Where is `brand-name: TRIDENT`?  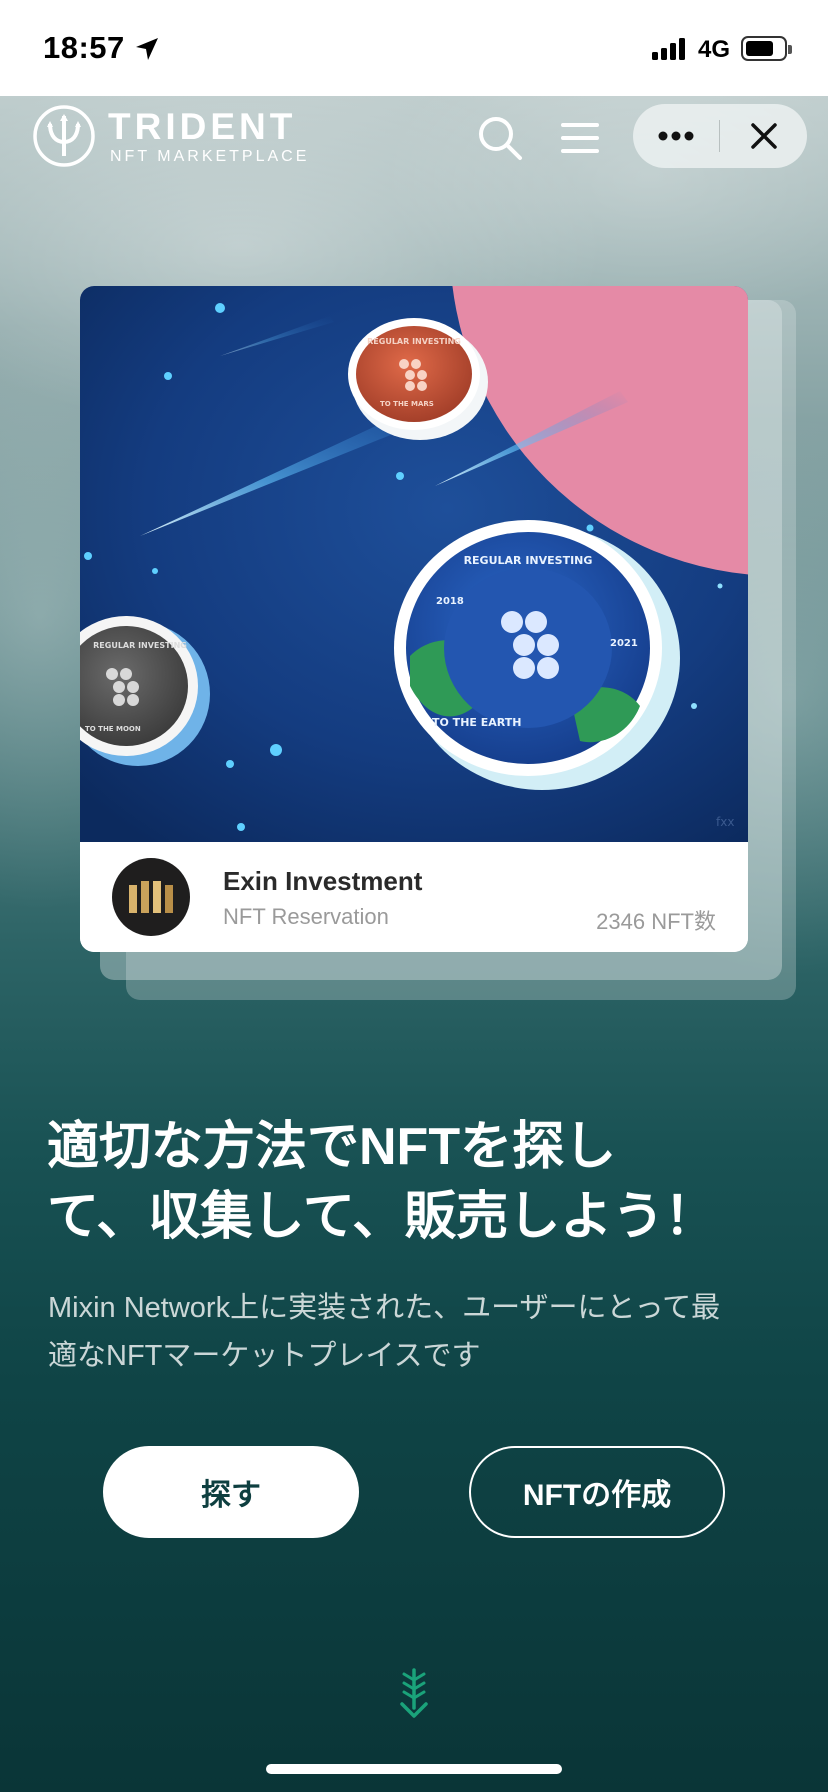 brand-name: TRIDENT is located at coordinates (202, 126).